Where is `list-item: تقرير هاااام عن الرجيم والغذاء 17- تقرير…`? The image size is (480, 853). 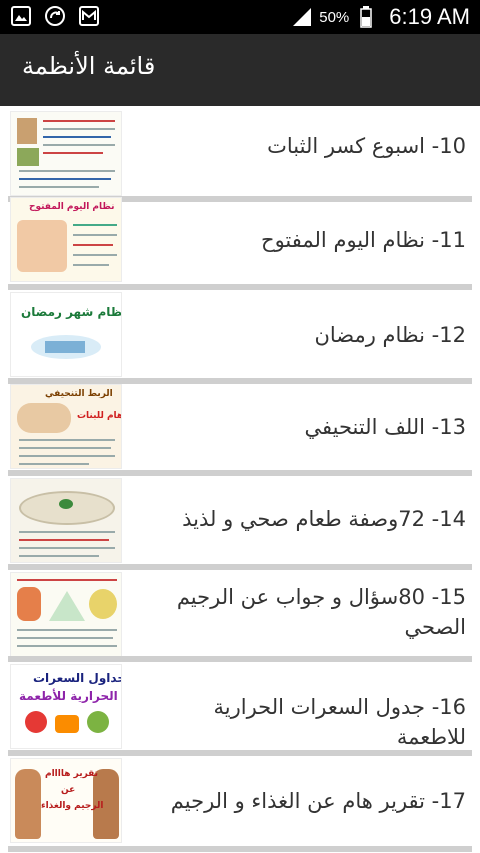 list-item: تقرير هاااام عن الرجيم والغذاء 17- تقرير… is located at coordinates (240, 800).